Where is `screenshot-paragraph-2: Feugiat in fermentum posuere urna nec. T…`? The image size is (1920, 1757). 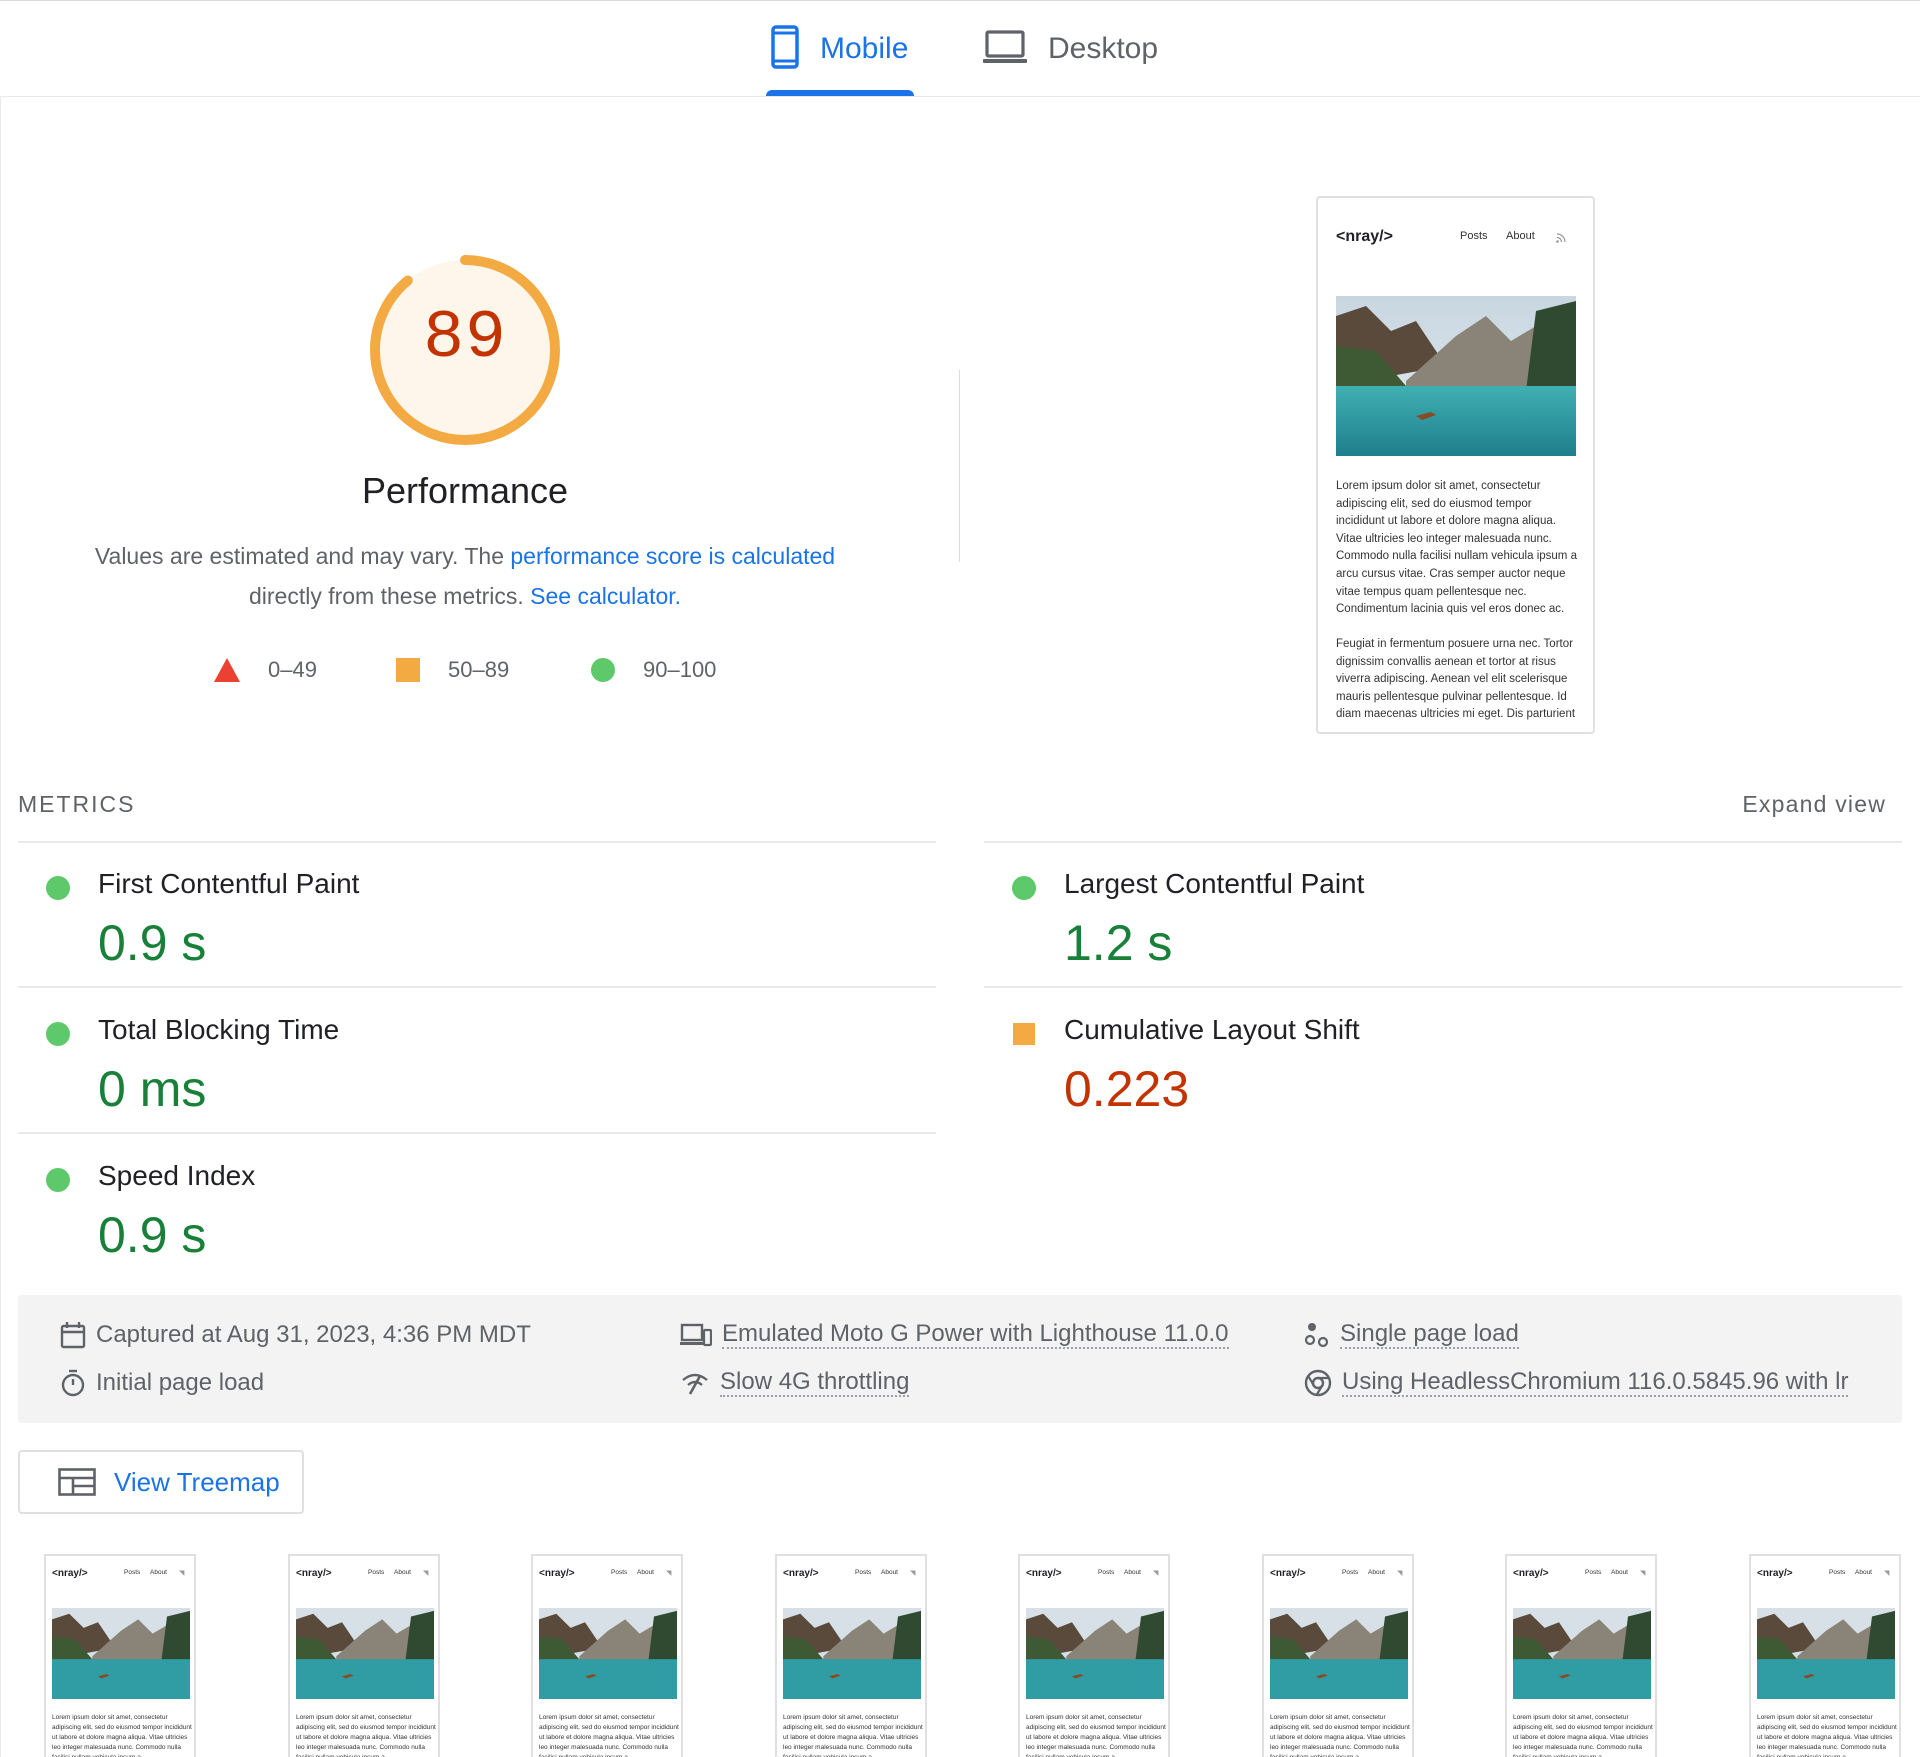 screenshot-paragraph-2: Feugiat in fermentum posuere urna nec. T… is located at coordinates (1456, 679).